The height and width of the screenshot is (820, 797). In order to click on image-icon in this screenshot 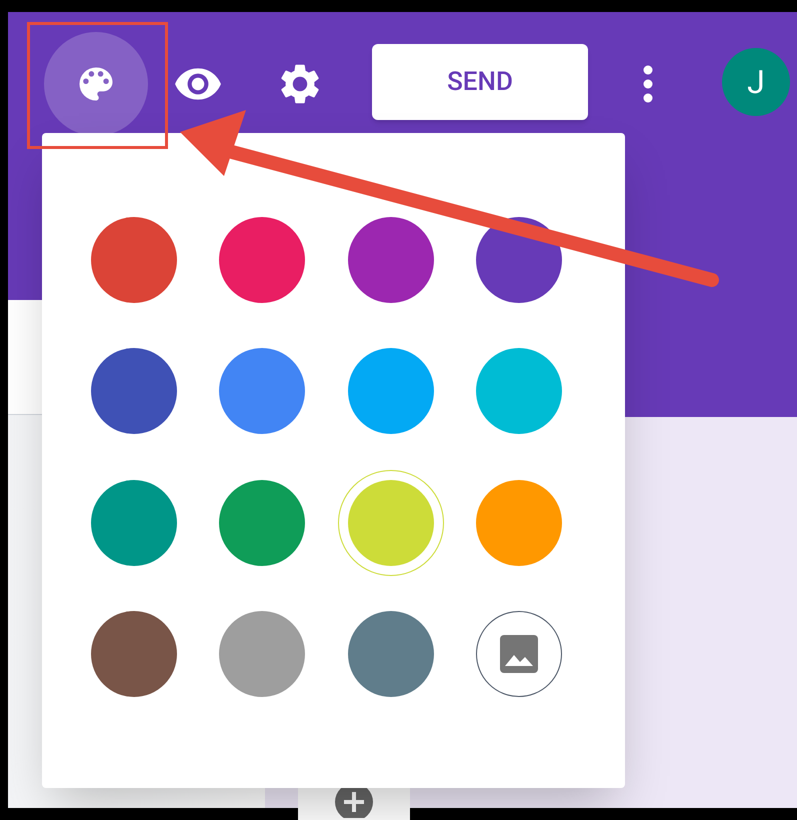, I will do `click(518, 654)`.